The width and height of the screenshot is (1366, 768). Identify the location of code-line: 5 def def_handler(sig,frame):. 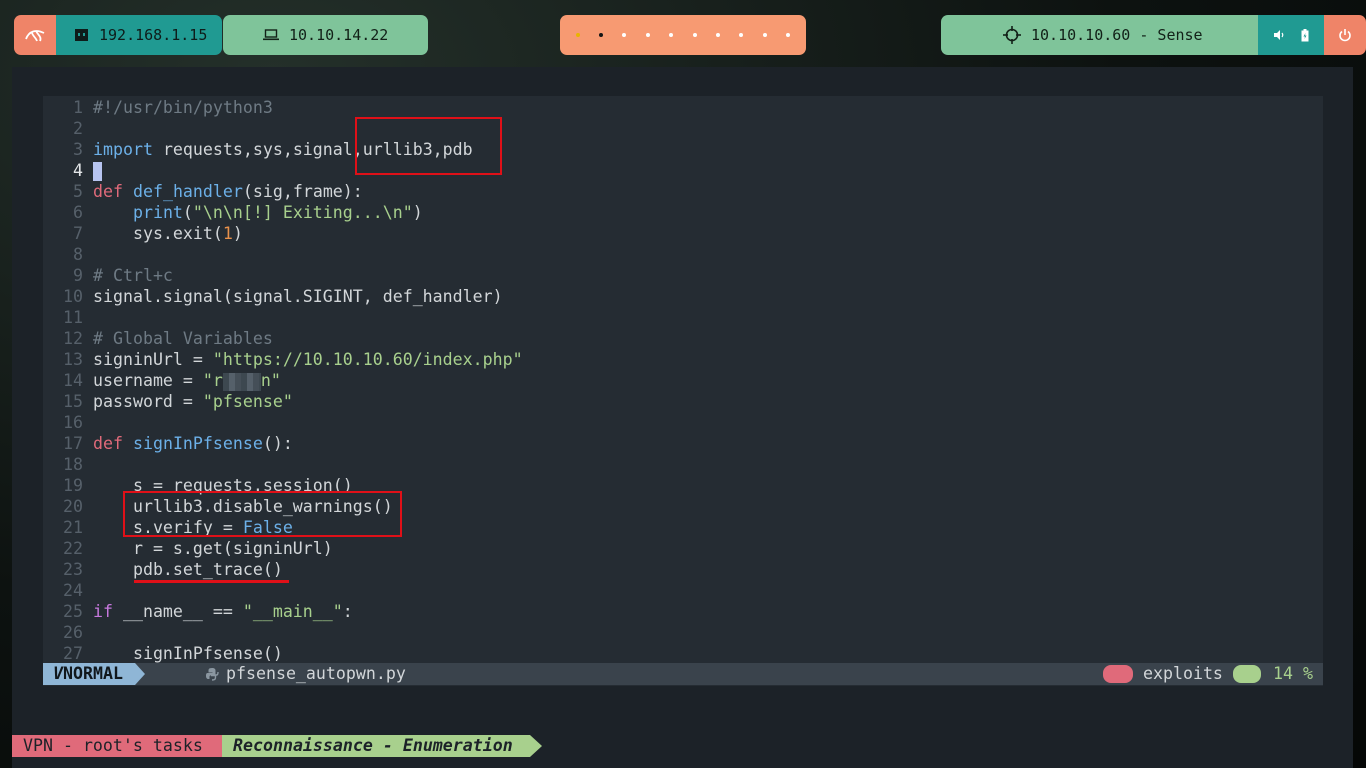
(683, 191).